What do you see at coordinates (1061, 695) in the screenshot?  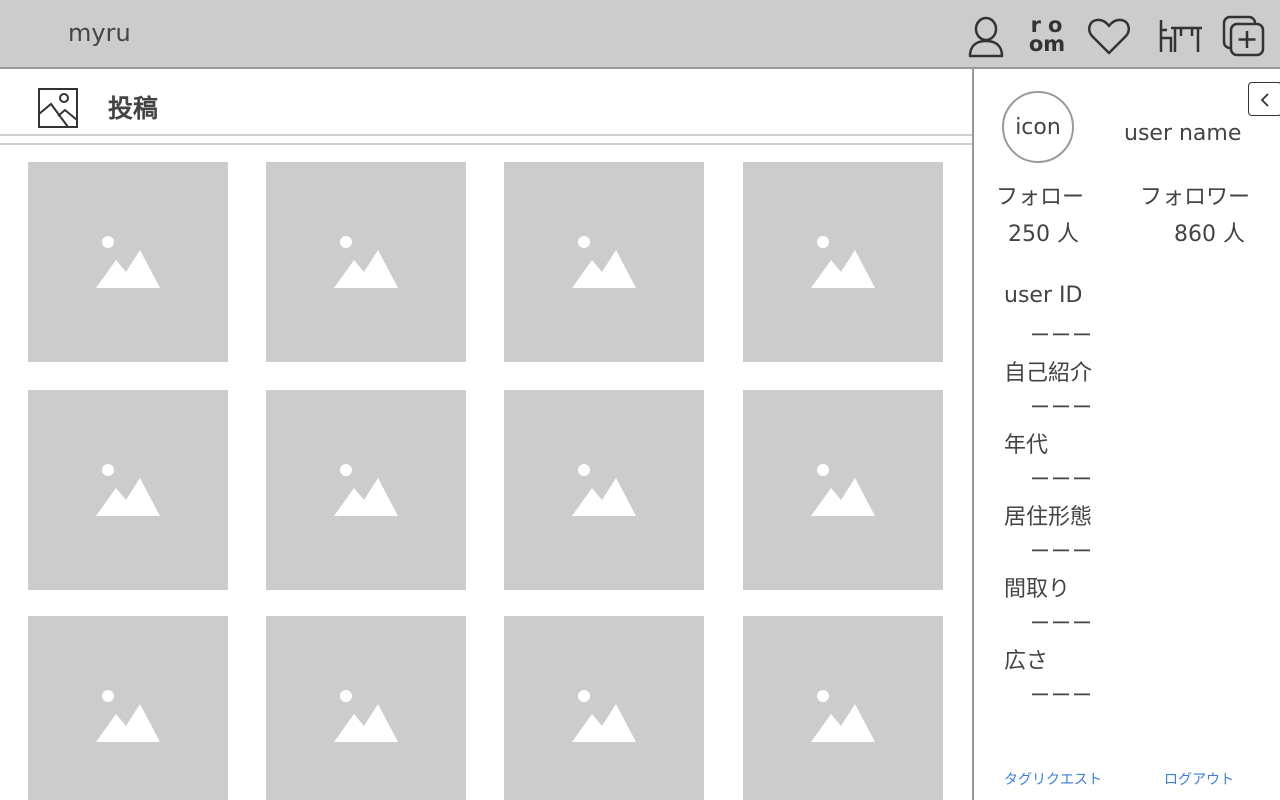 I see `field-value-area: ーーー` at bounding box center [1061, 695].